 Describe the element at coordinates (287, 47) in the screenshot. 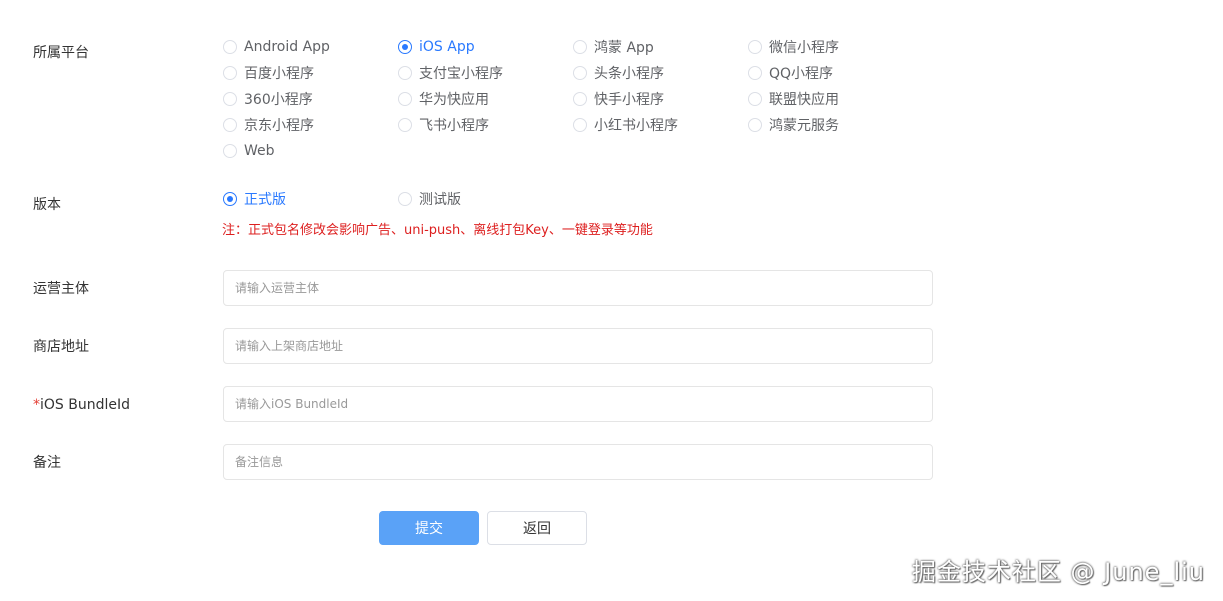

I see `radio-label: Android App` at that location.